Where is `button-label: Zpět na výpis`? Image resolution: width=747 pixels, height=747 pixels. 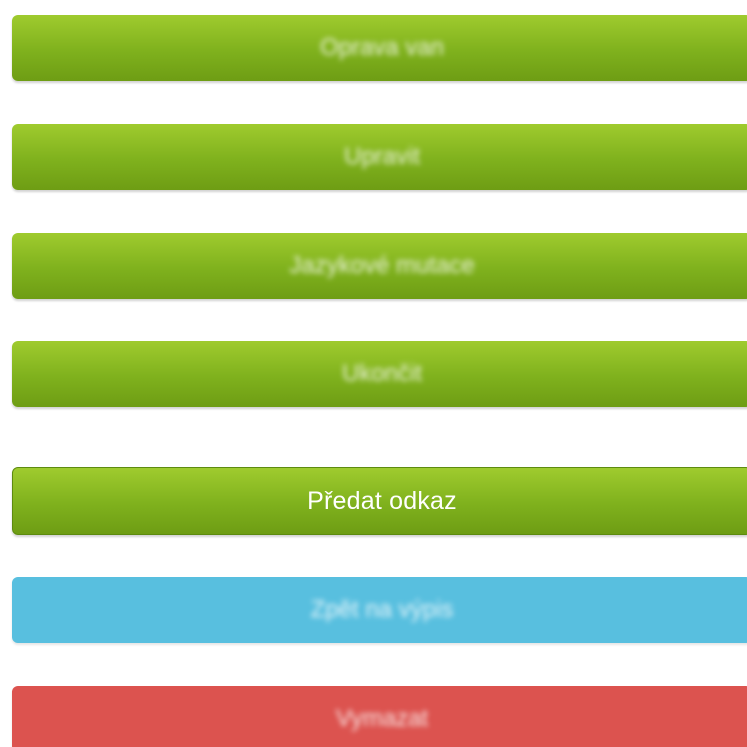
button-label: Zpět na výpis is located at coordinates (382, 609).